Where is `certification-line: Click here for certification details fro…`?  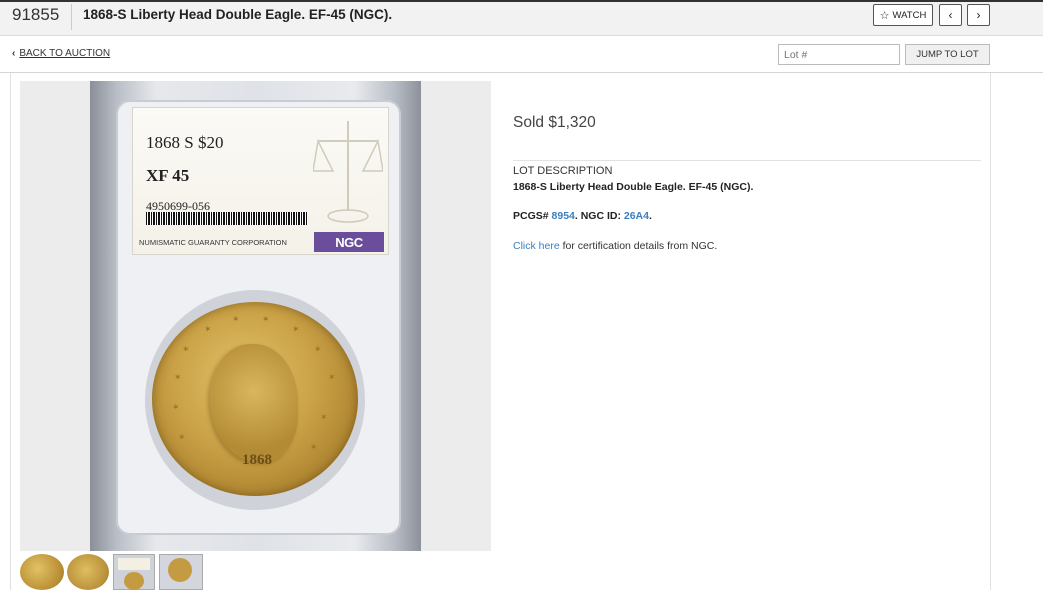 certification-line: Click here for certification details fro… is located at coordinates (615, 246).